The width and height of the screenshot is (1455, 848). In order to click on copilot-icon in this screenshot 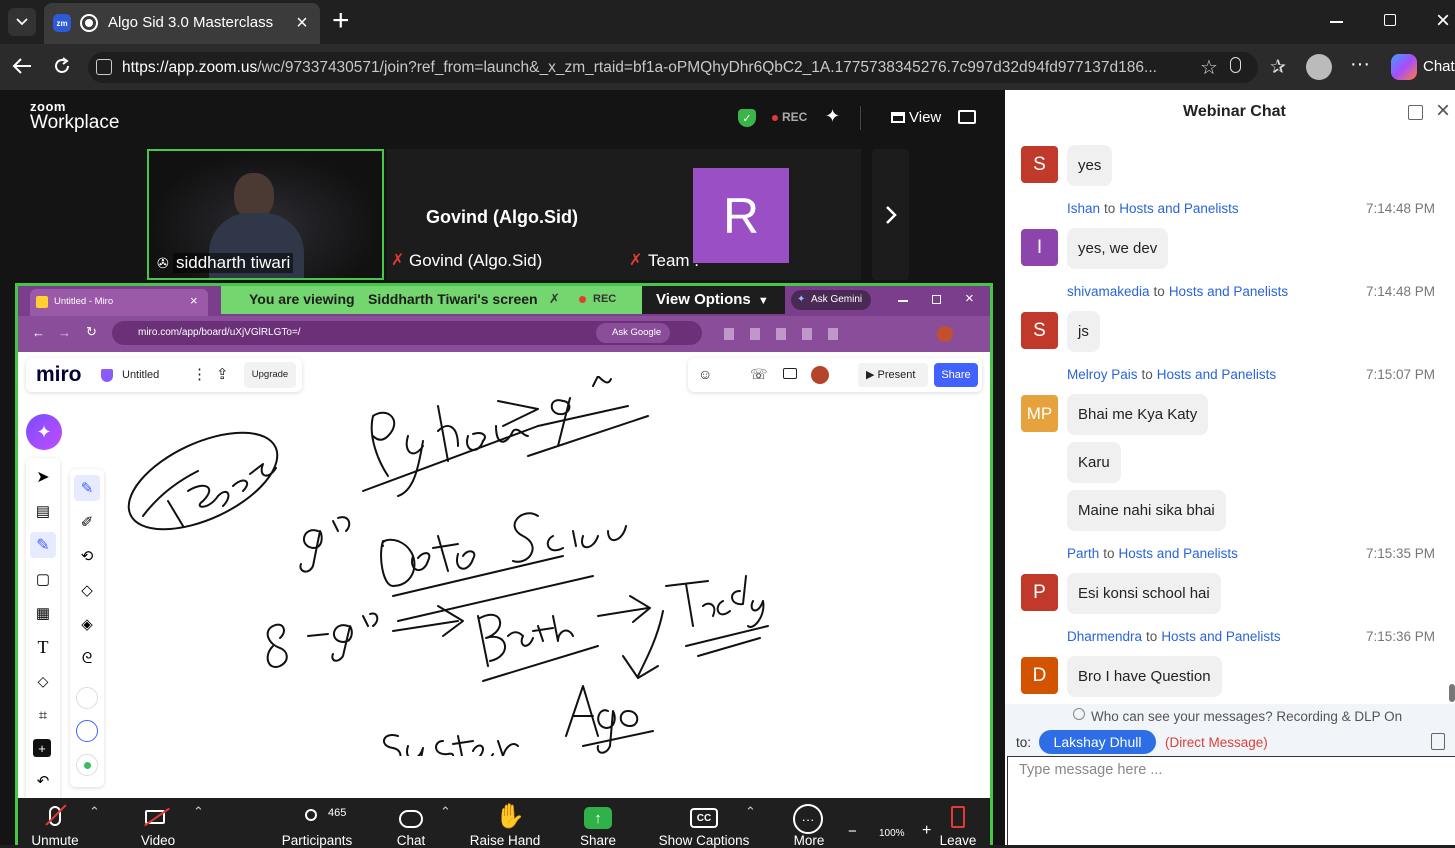, I will do `click(1404, 67)`.